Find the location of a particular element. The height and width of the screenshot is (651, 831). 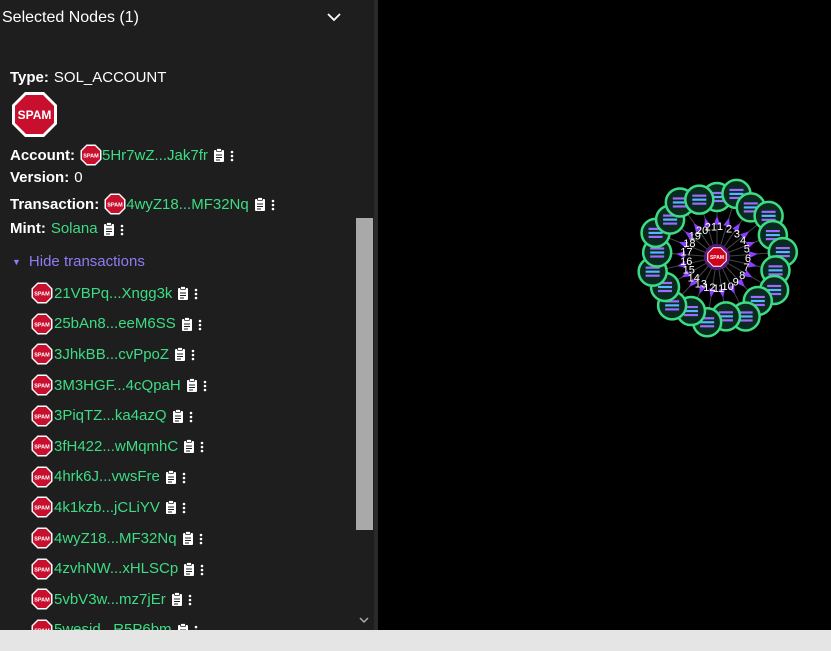

account-label: Account: is located at coordinates (42, 155).